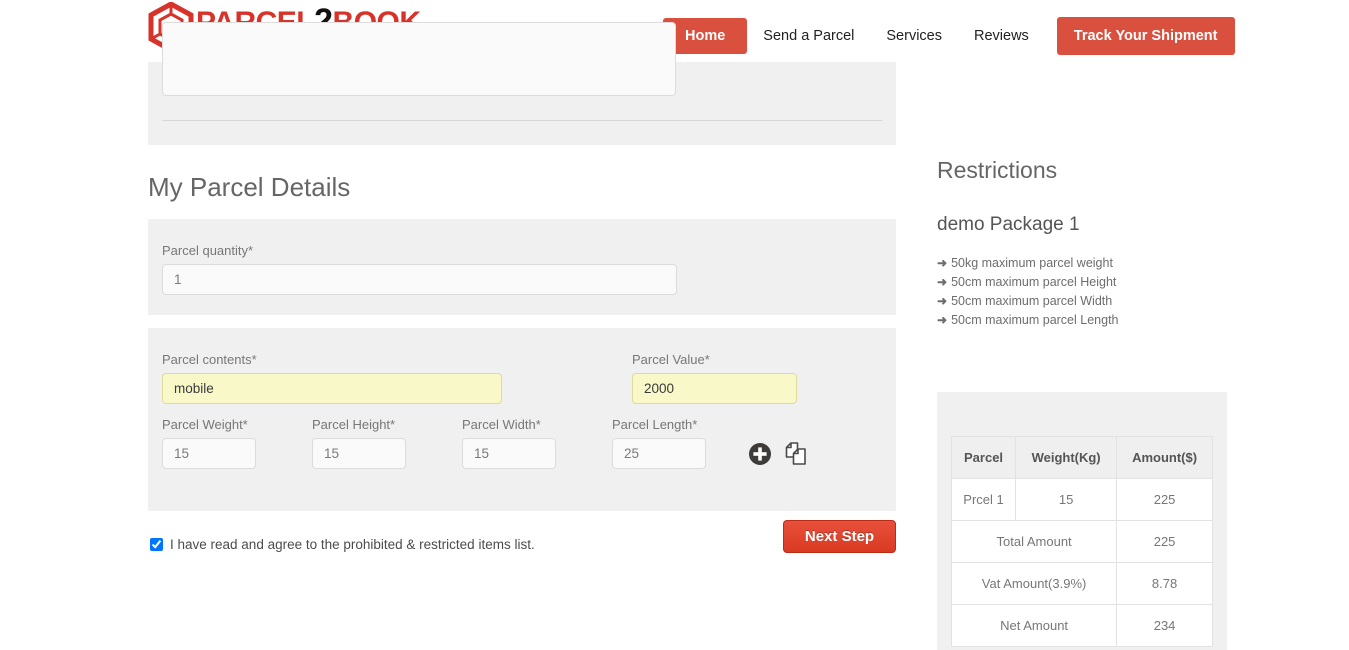  I want to click on nav-item-services: Services, so click(914, 36).